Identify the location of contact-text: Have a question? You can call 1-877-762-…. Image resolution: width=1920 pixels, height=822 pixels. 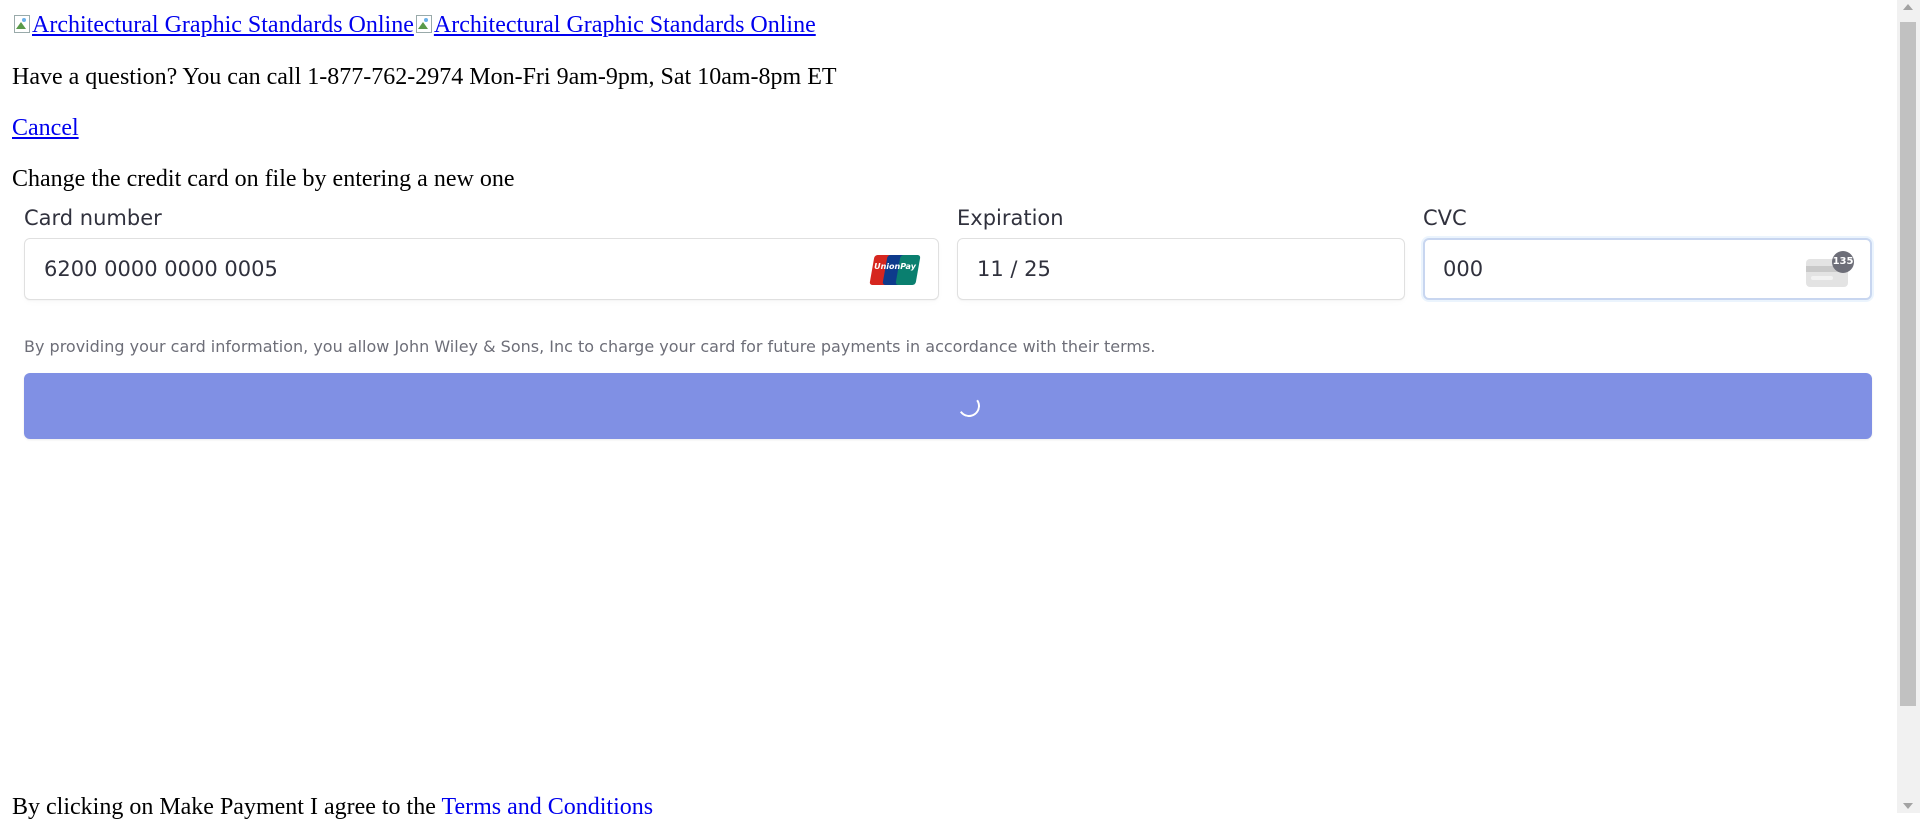
(424, 77).